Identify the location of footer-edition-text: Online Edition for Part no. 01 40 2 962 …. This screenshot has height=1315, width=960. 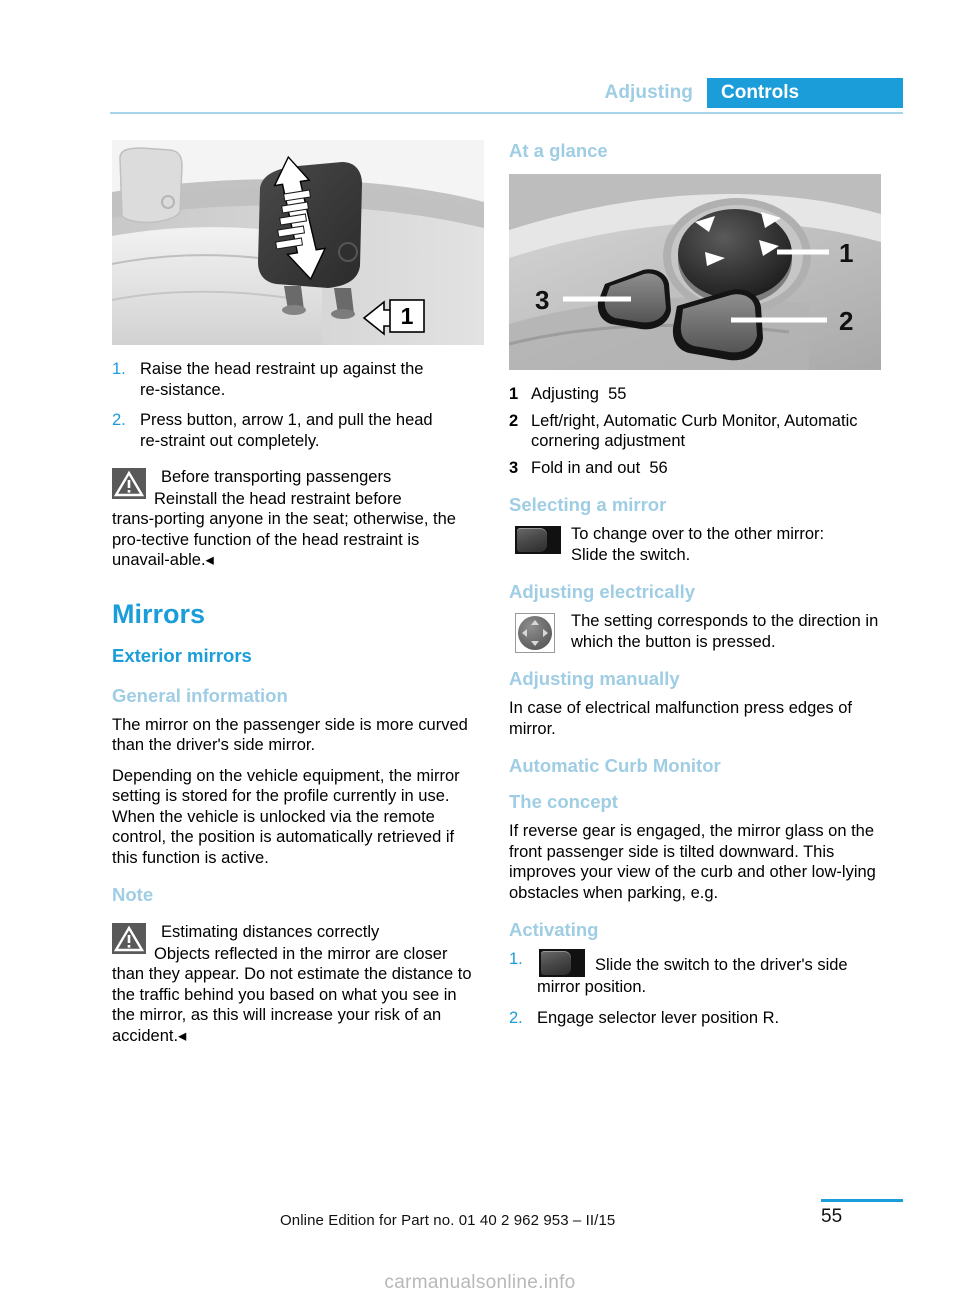
(448, 1220).